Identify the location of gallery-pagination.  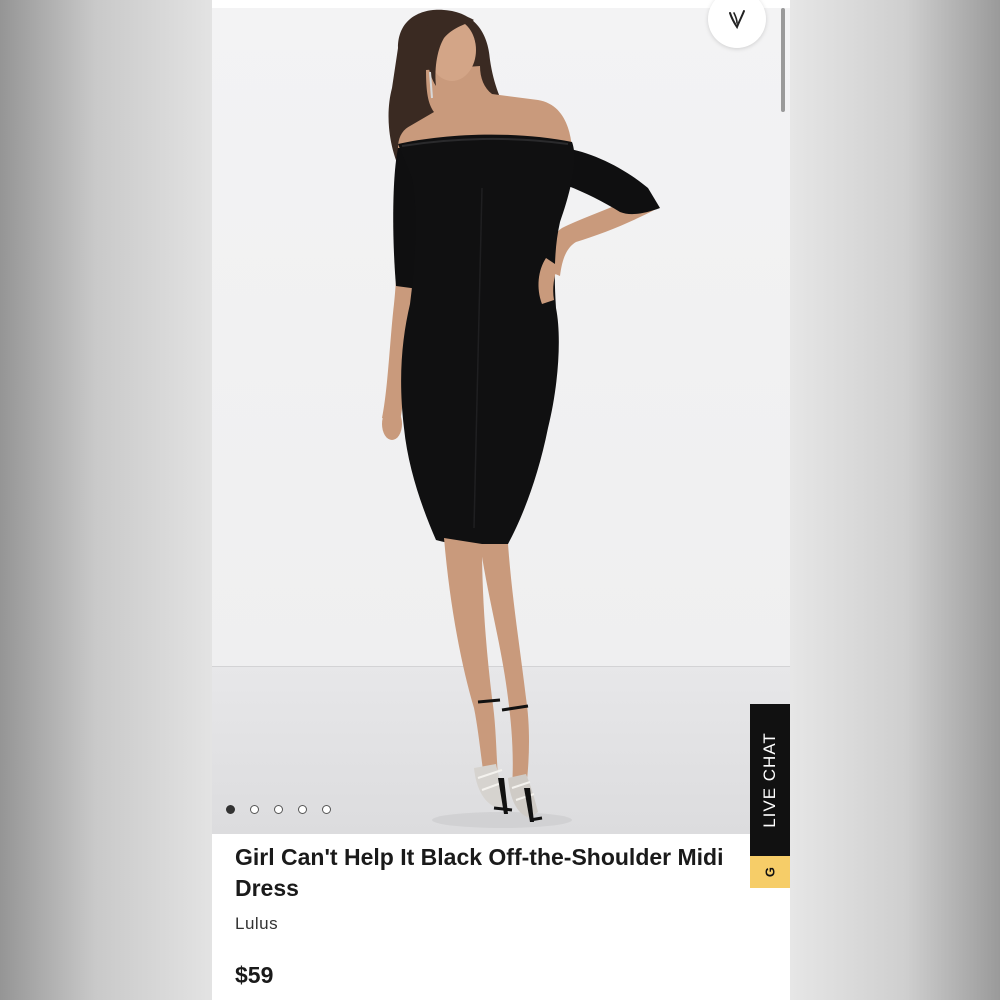
(278, 809).